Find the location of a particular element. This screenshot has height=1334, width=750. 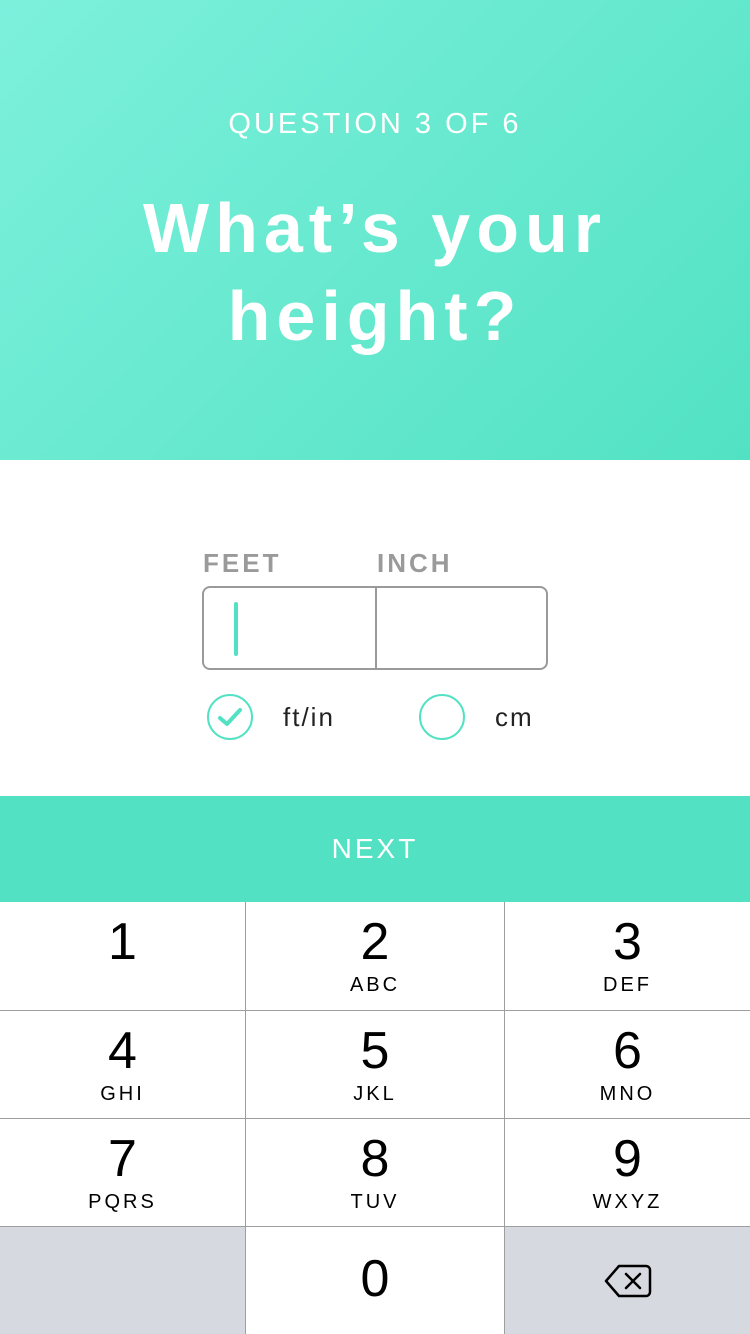

check-icon is located at coordinates (230, 717).